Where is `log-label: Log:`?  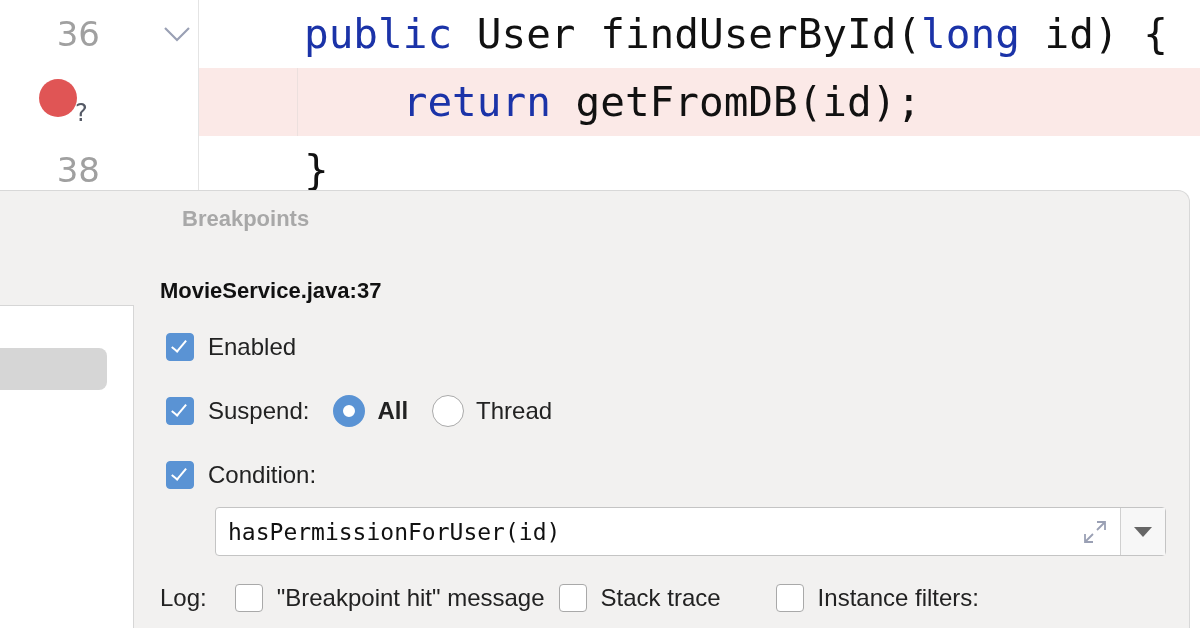 log-label: Log: is located at coordinates (183, 598).